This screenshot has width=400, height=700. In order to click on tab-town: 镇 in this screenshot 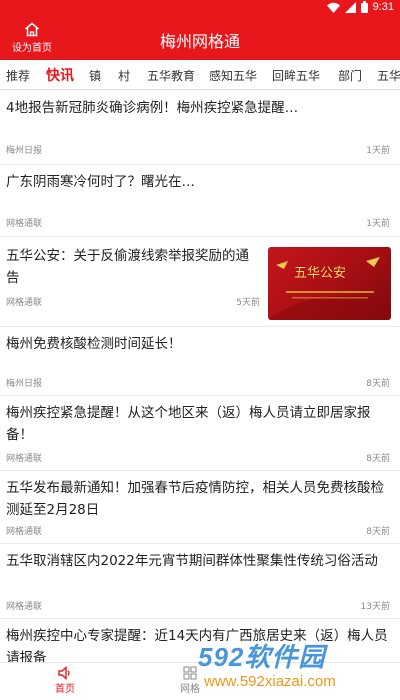, I will do `click(95, 75)`.